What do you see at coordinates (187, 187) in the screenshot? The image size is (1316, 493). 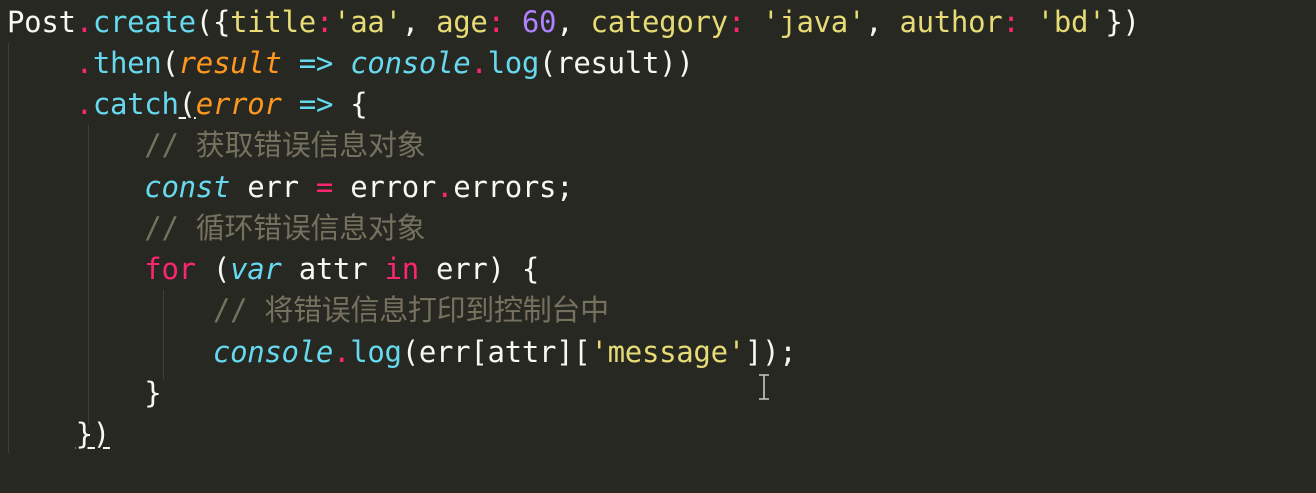 I see `code-token: const` at bounding box center [187, 187].